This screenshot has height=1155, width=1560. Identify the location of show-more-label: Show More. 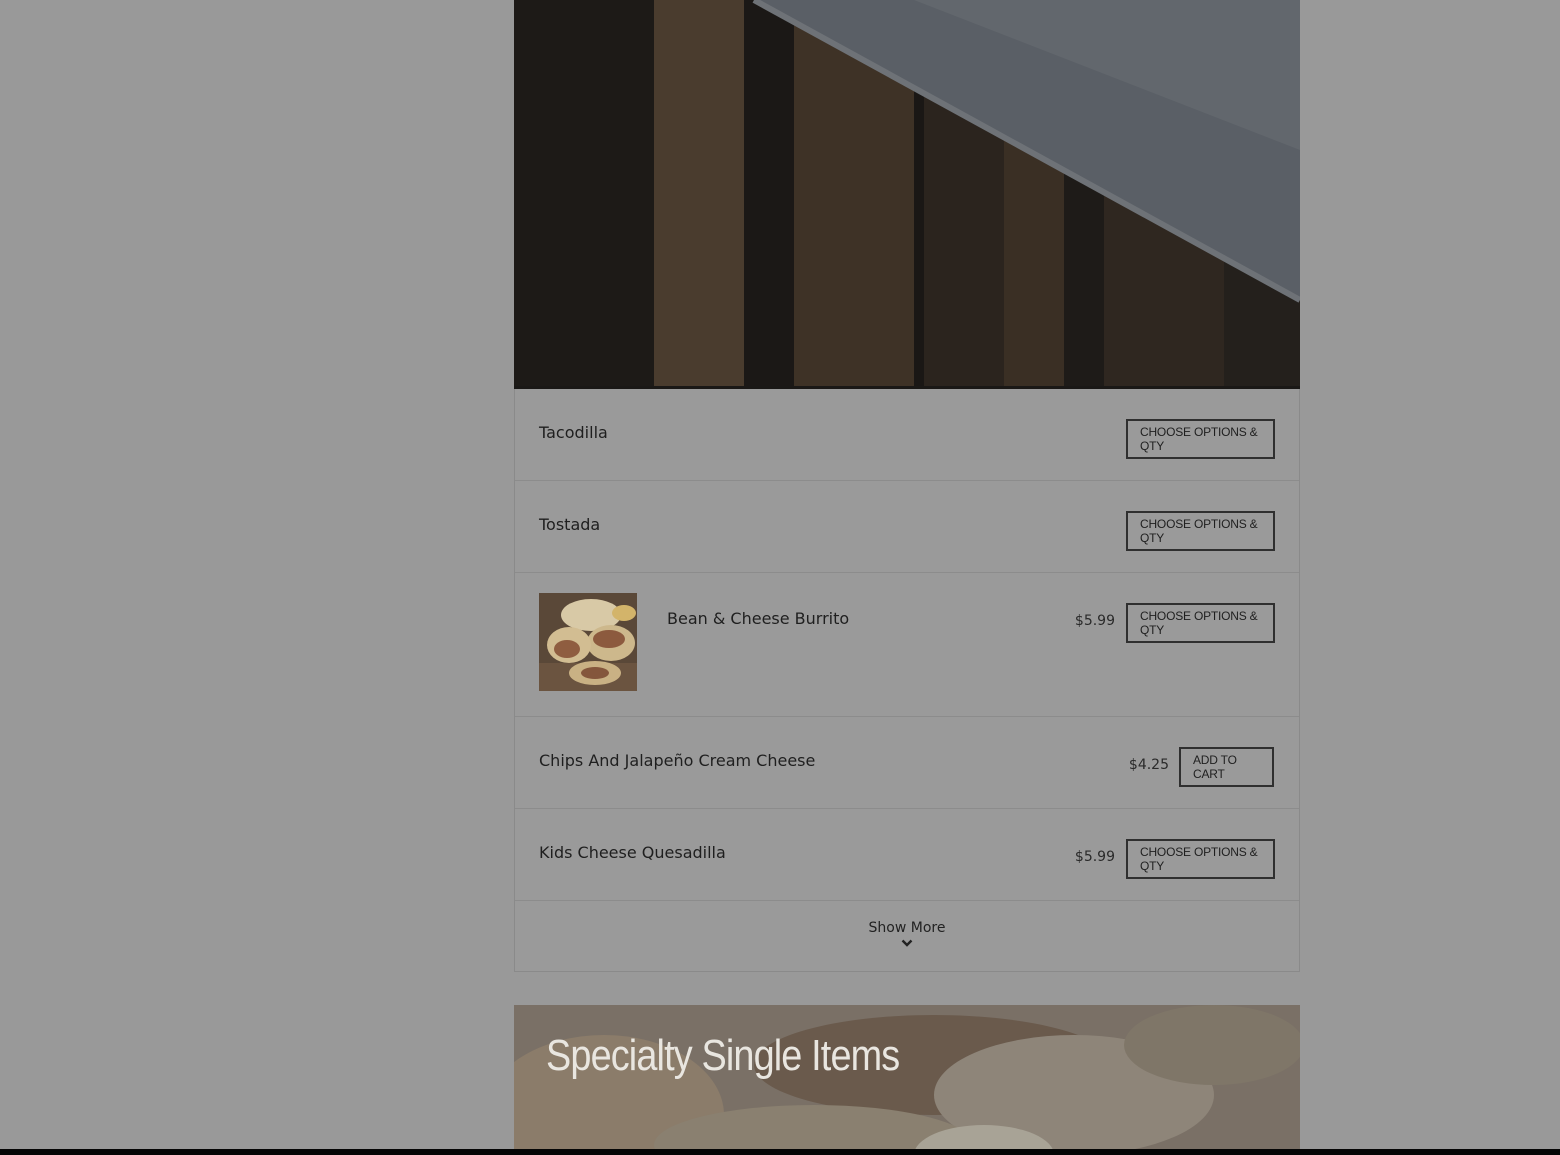
(907, 918).